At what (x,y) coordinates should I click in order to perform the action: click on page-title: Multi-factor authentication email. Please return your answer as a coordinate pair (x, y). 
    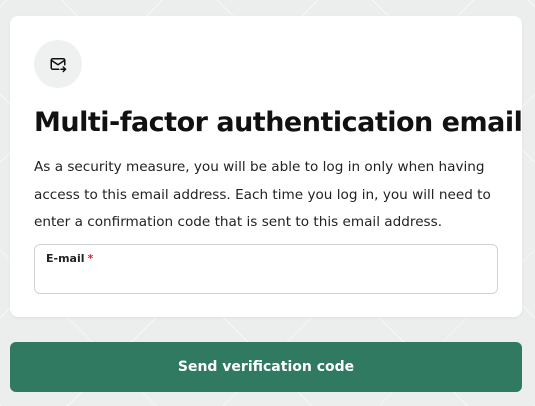
    Looking at the image, I should click on (278, 122).